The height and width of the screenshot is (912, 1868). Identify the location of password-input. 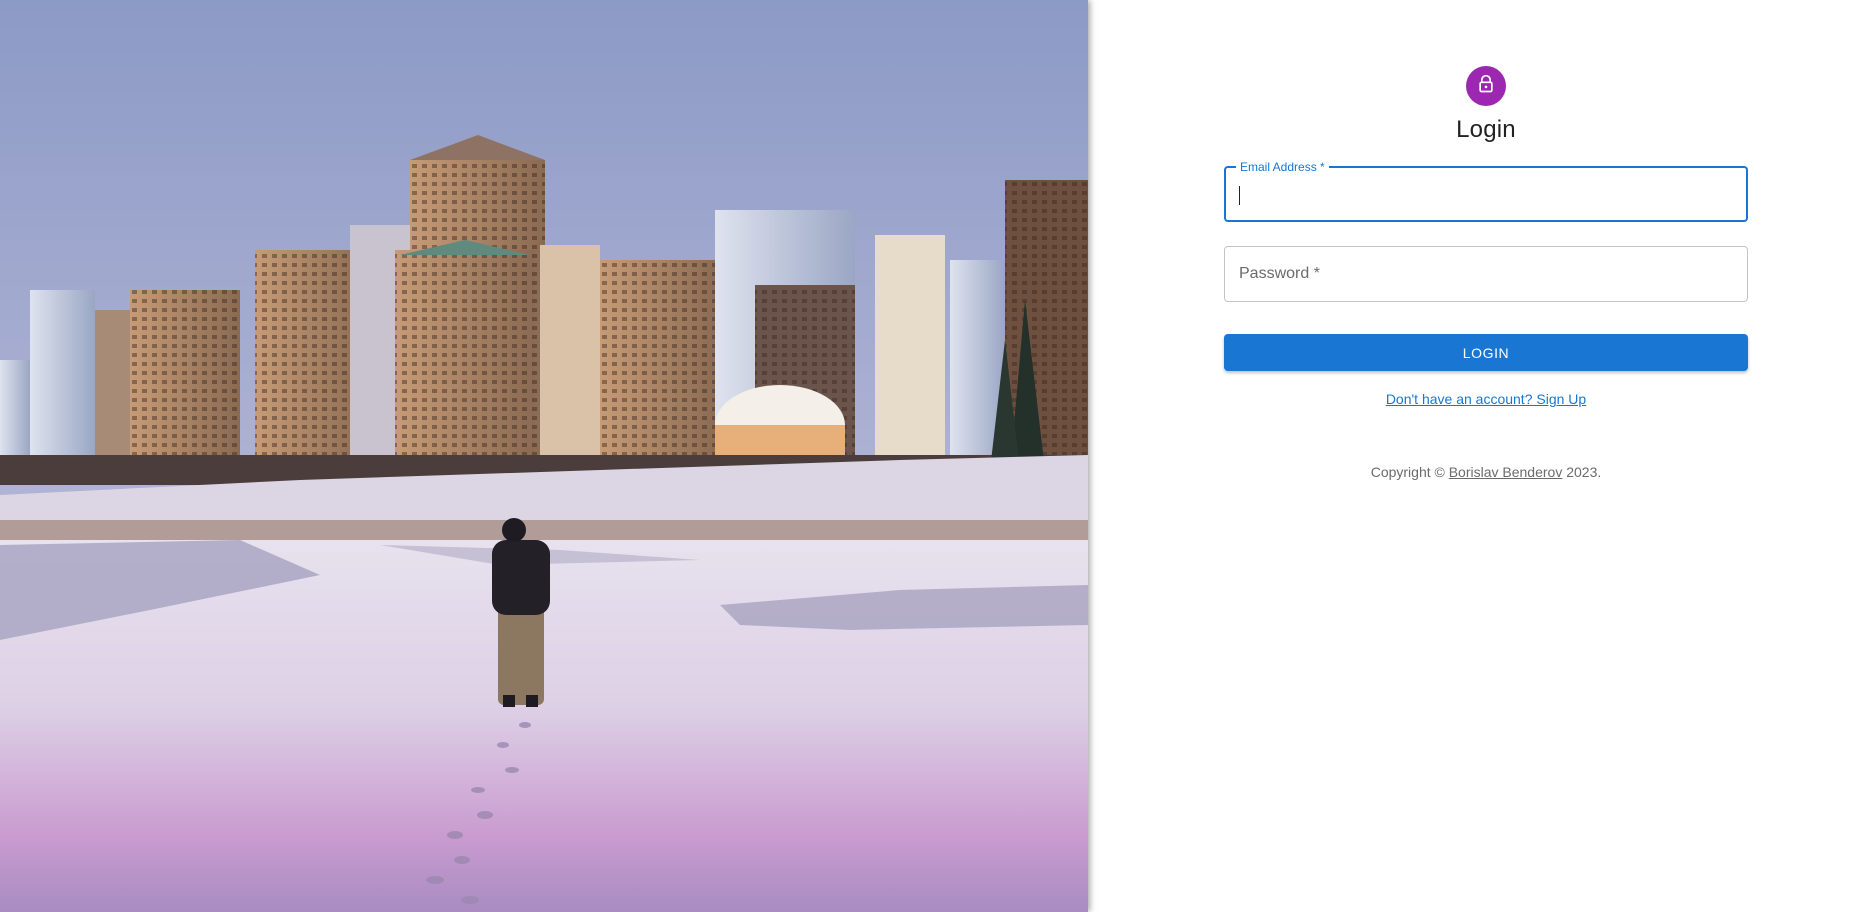
(1486, 274).